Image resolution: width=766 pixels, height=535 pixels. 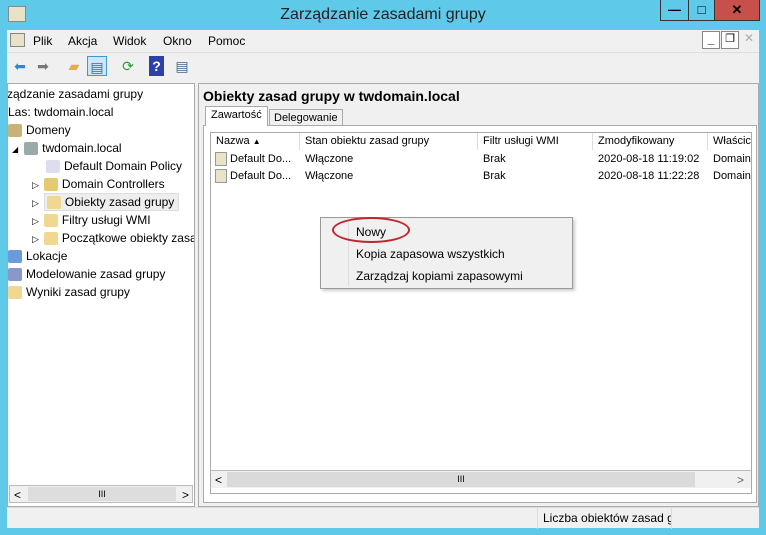 What do you see at coordinates (50, 239) in the screenshot?
I see `starter-folder-icon` at bounding box center [50, 239].